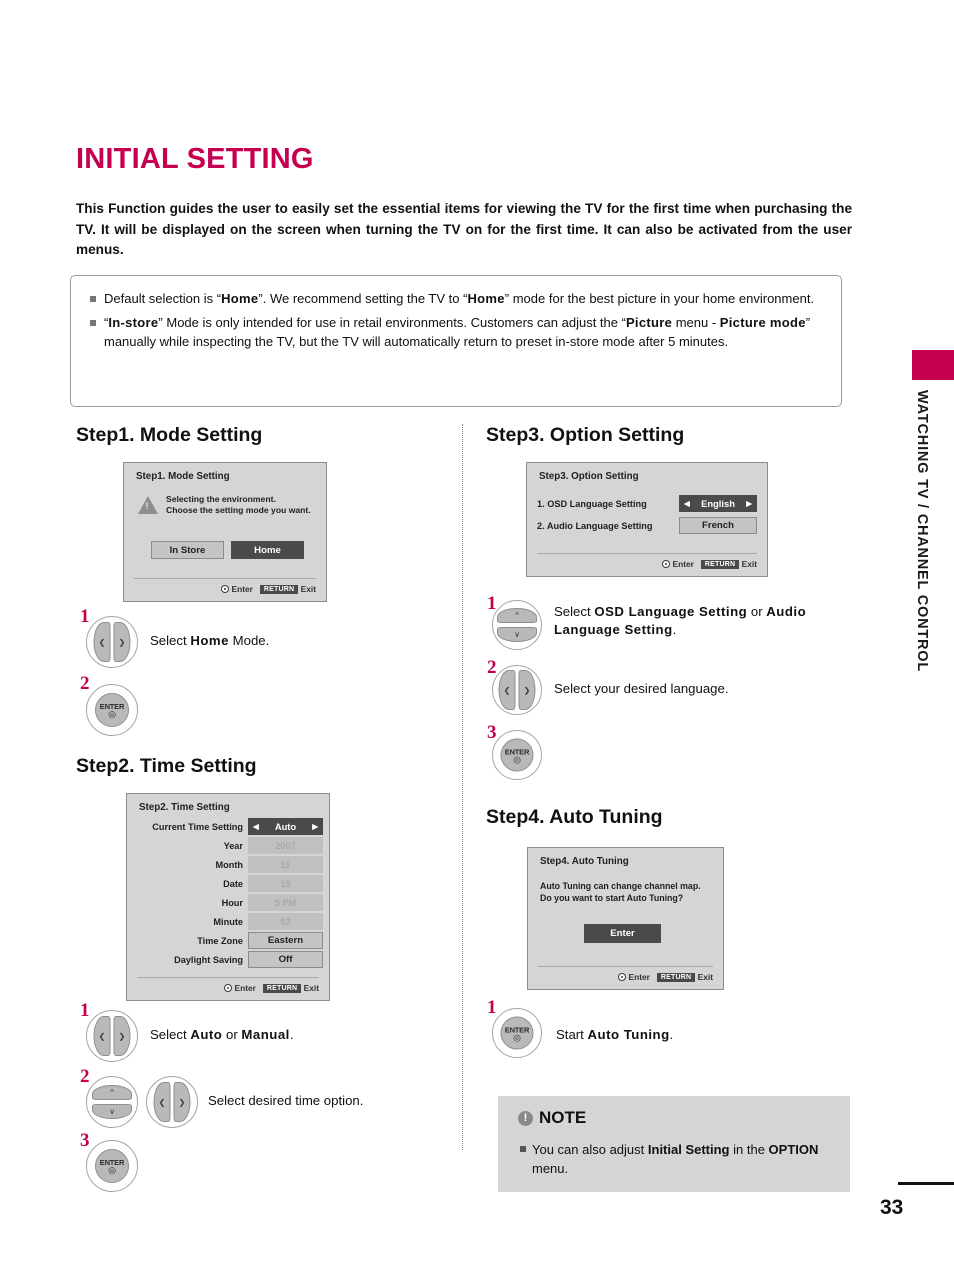 The width and height of the screenshot is (954, 1272). What do you see at coordinates (706, 1035) in the screenshot?
I see `step4-action1-text: Start Auto Tuning.` at bounding box center [706, 1035].